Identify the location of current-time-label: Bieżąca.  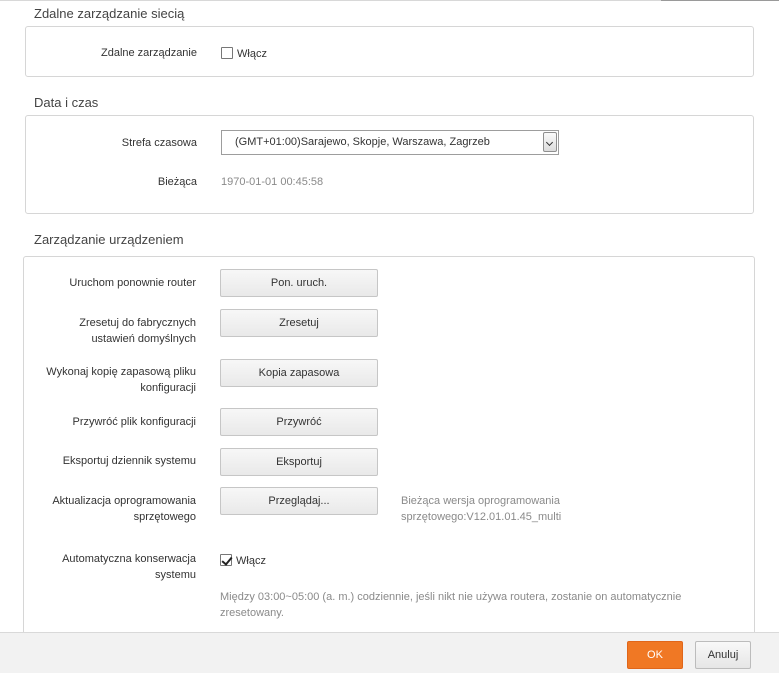
(177, 182).